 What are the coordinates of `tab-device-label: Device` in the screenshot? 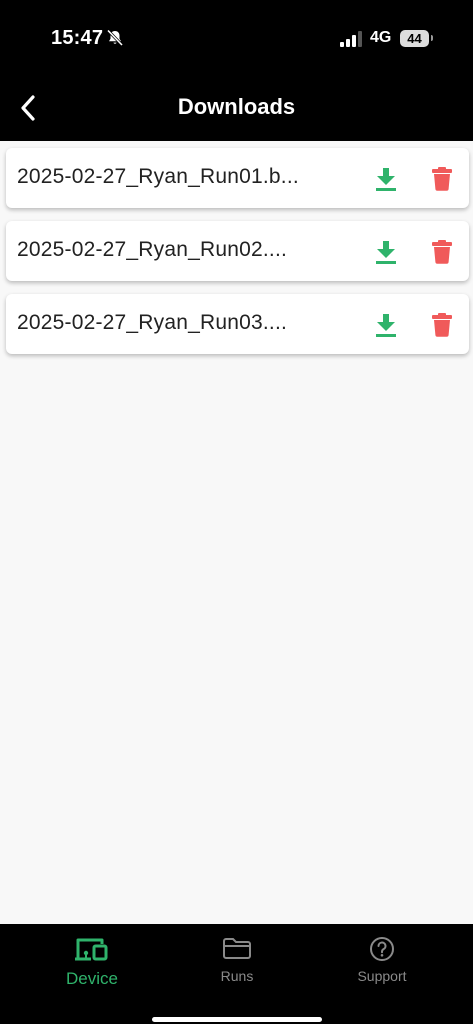 It's located at (92, 978).